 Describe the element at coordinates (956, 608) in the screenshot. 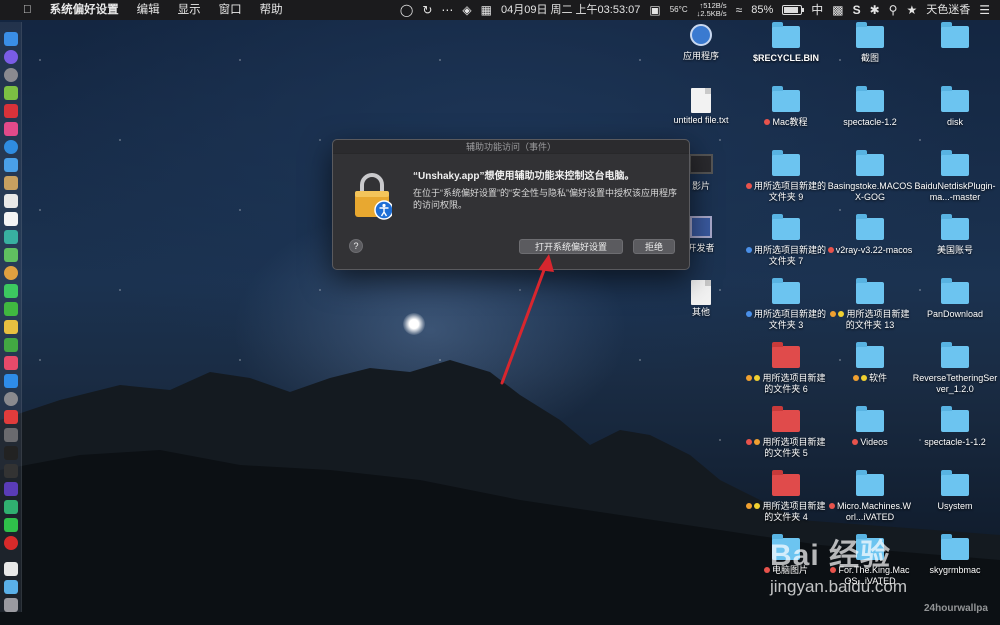

I see `wallpaper-credit: 24hourwallpa` at that location.